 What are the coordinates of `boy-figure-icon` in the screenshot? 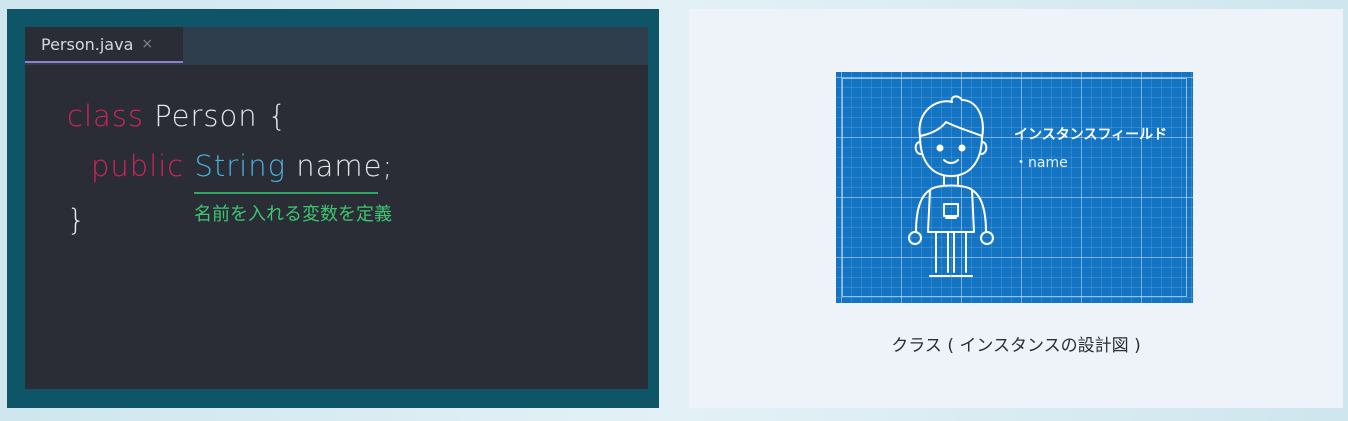 It's located at (951, 186).